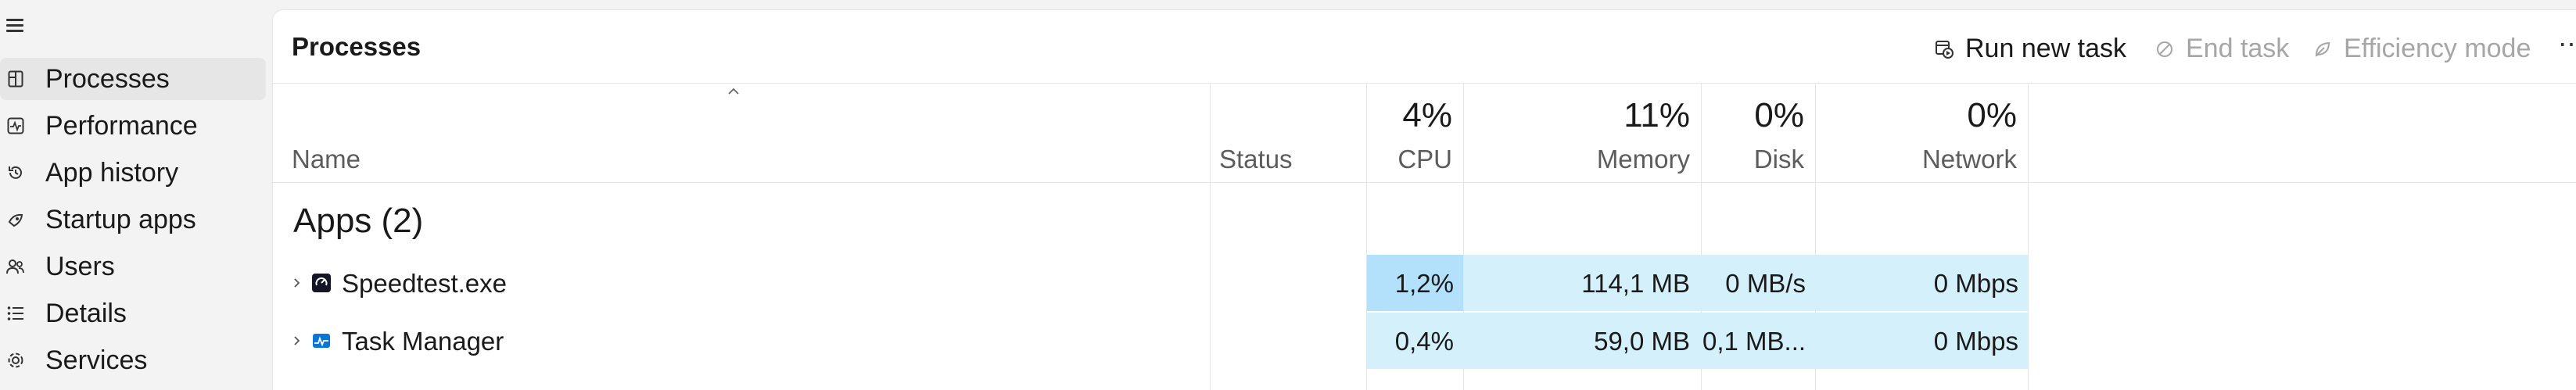 The width and height of the screenshot is (2576, 390). I want to click on disk-value: 0 MB/s, so click(1765, 283).